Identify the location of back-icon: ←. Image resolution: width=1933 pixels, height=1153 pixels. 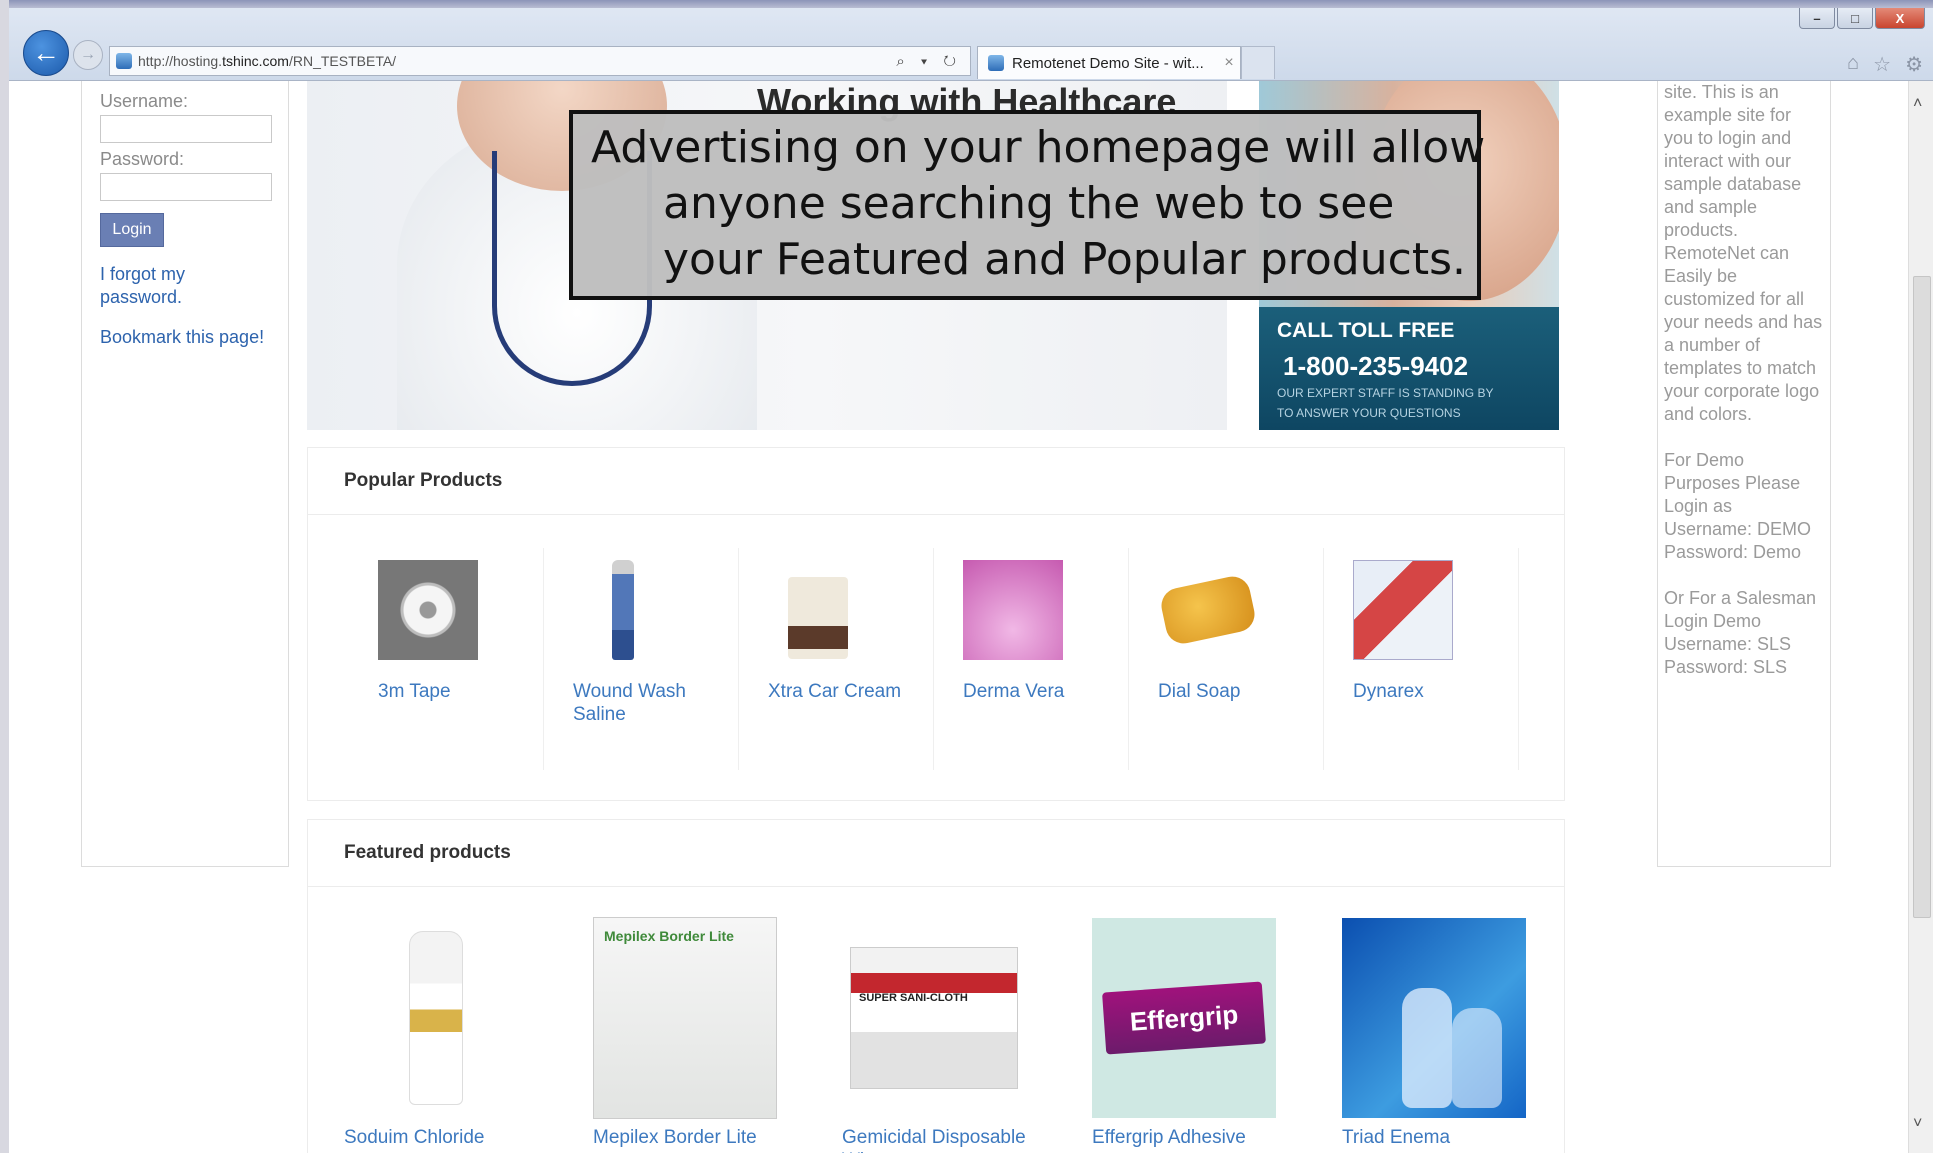
(46, 53).